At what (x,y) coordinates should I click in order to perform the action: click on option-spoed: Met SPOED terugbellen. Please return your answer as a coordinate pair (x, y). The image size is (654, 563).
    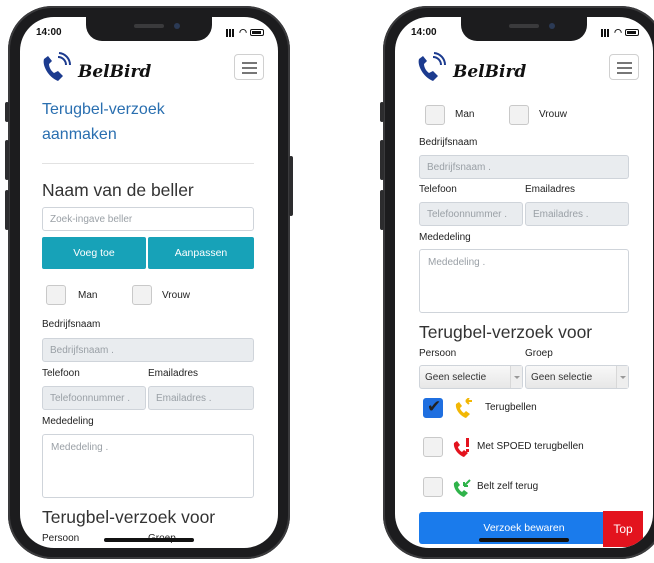
    Looking at the image, I should click on (517, 448).